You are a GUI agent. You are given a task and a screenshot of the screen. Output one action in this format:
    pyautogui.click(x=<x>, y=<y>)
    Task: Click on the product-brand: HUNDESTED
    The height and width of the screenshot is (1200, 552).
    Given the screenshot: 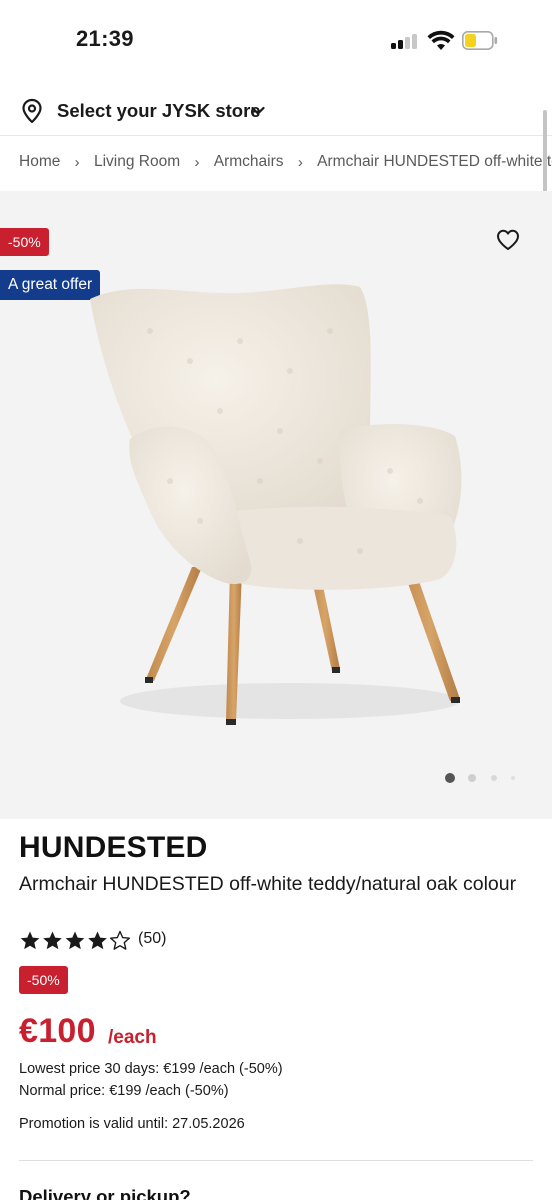 What is the action you would take?
    pyautogui.click(x=113, y=847)
    